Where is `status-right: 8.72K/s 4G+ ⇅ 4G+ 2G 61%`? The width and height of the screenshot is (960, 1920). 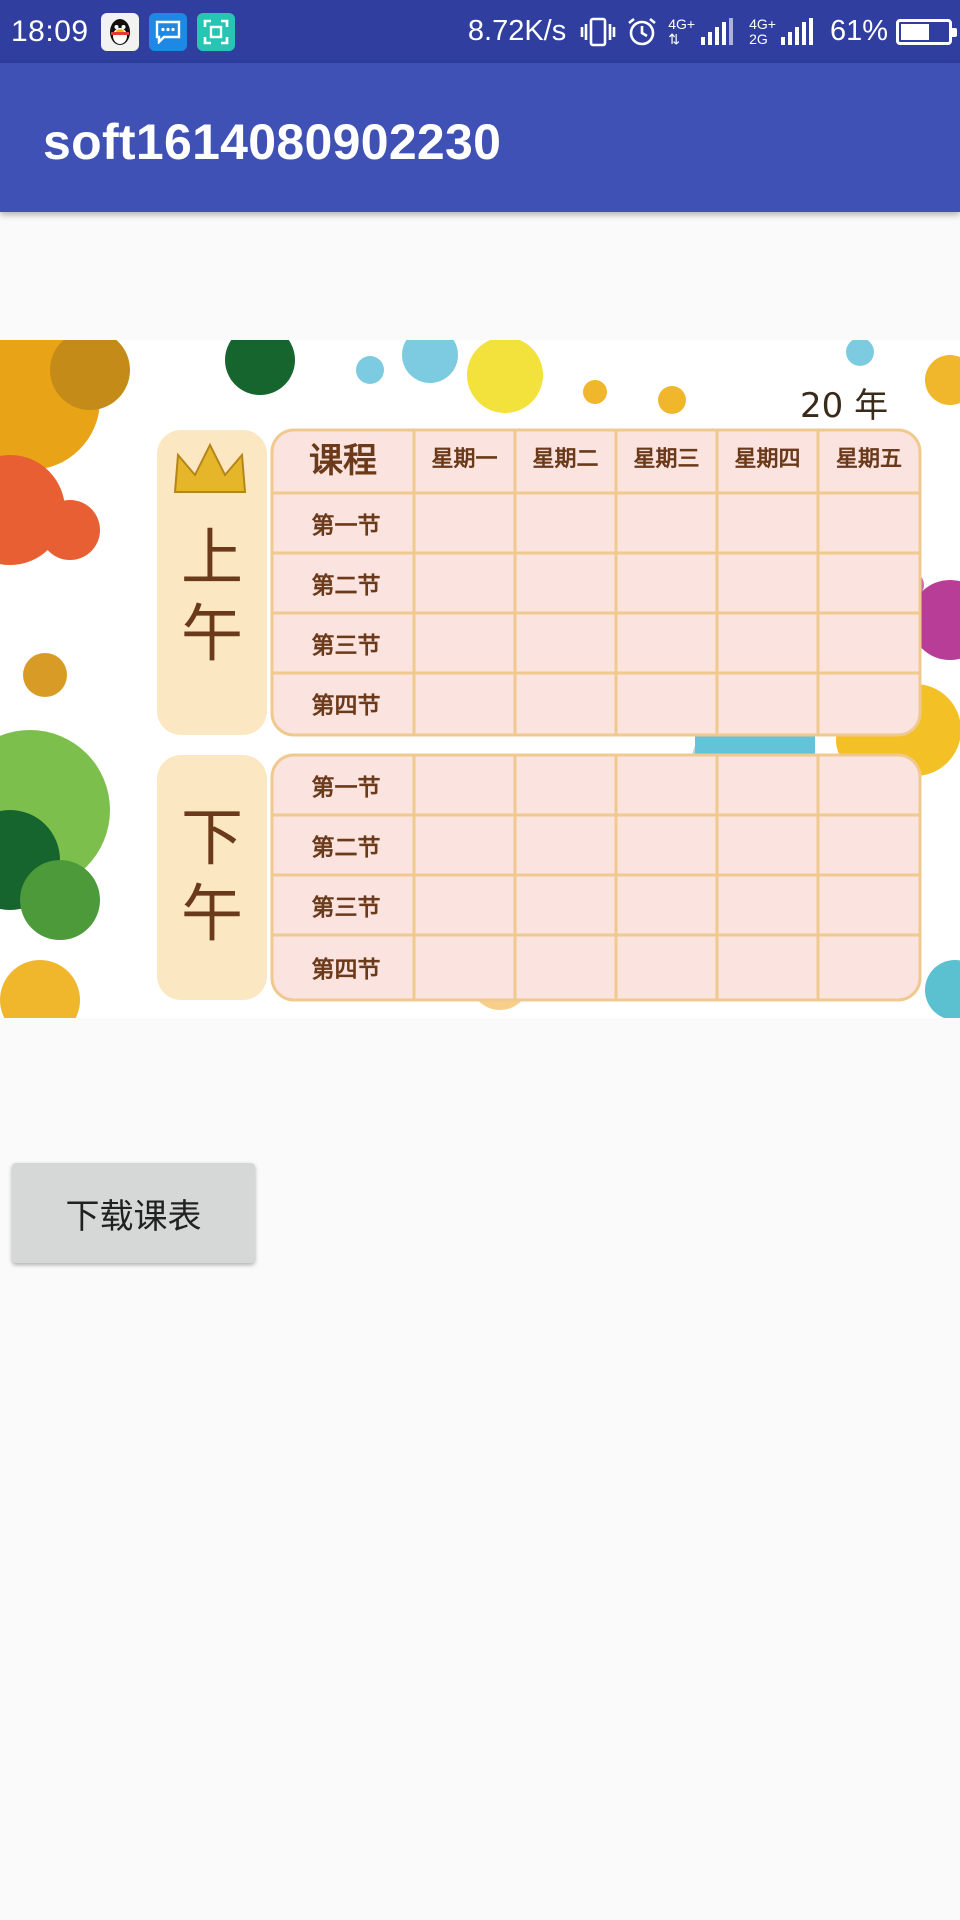
status-right: 8.72K/s 4G+ ⇅ 4G+ 2G 61% is located at coordinates (712, 31).